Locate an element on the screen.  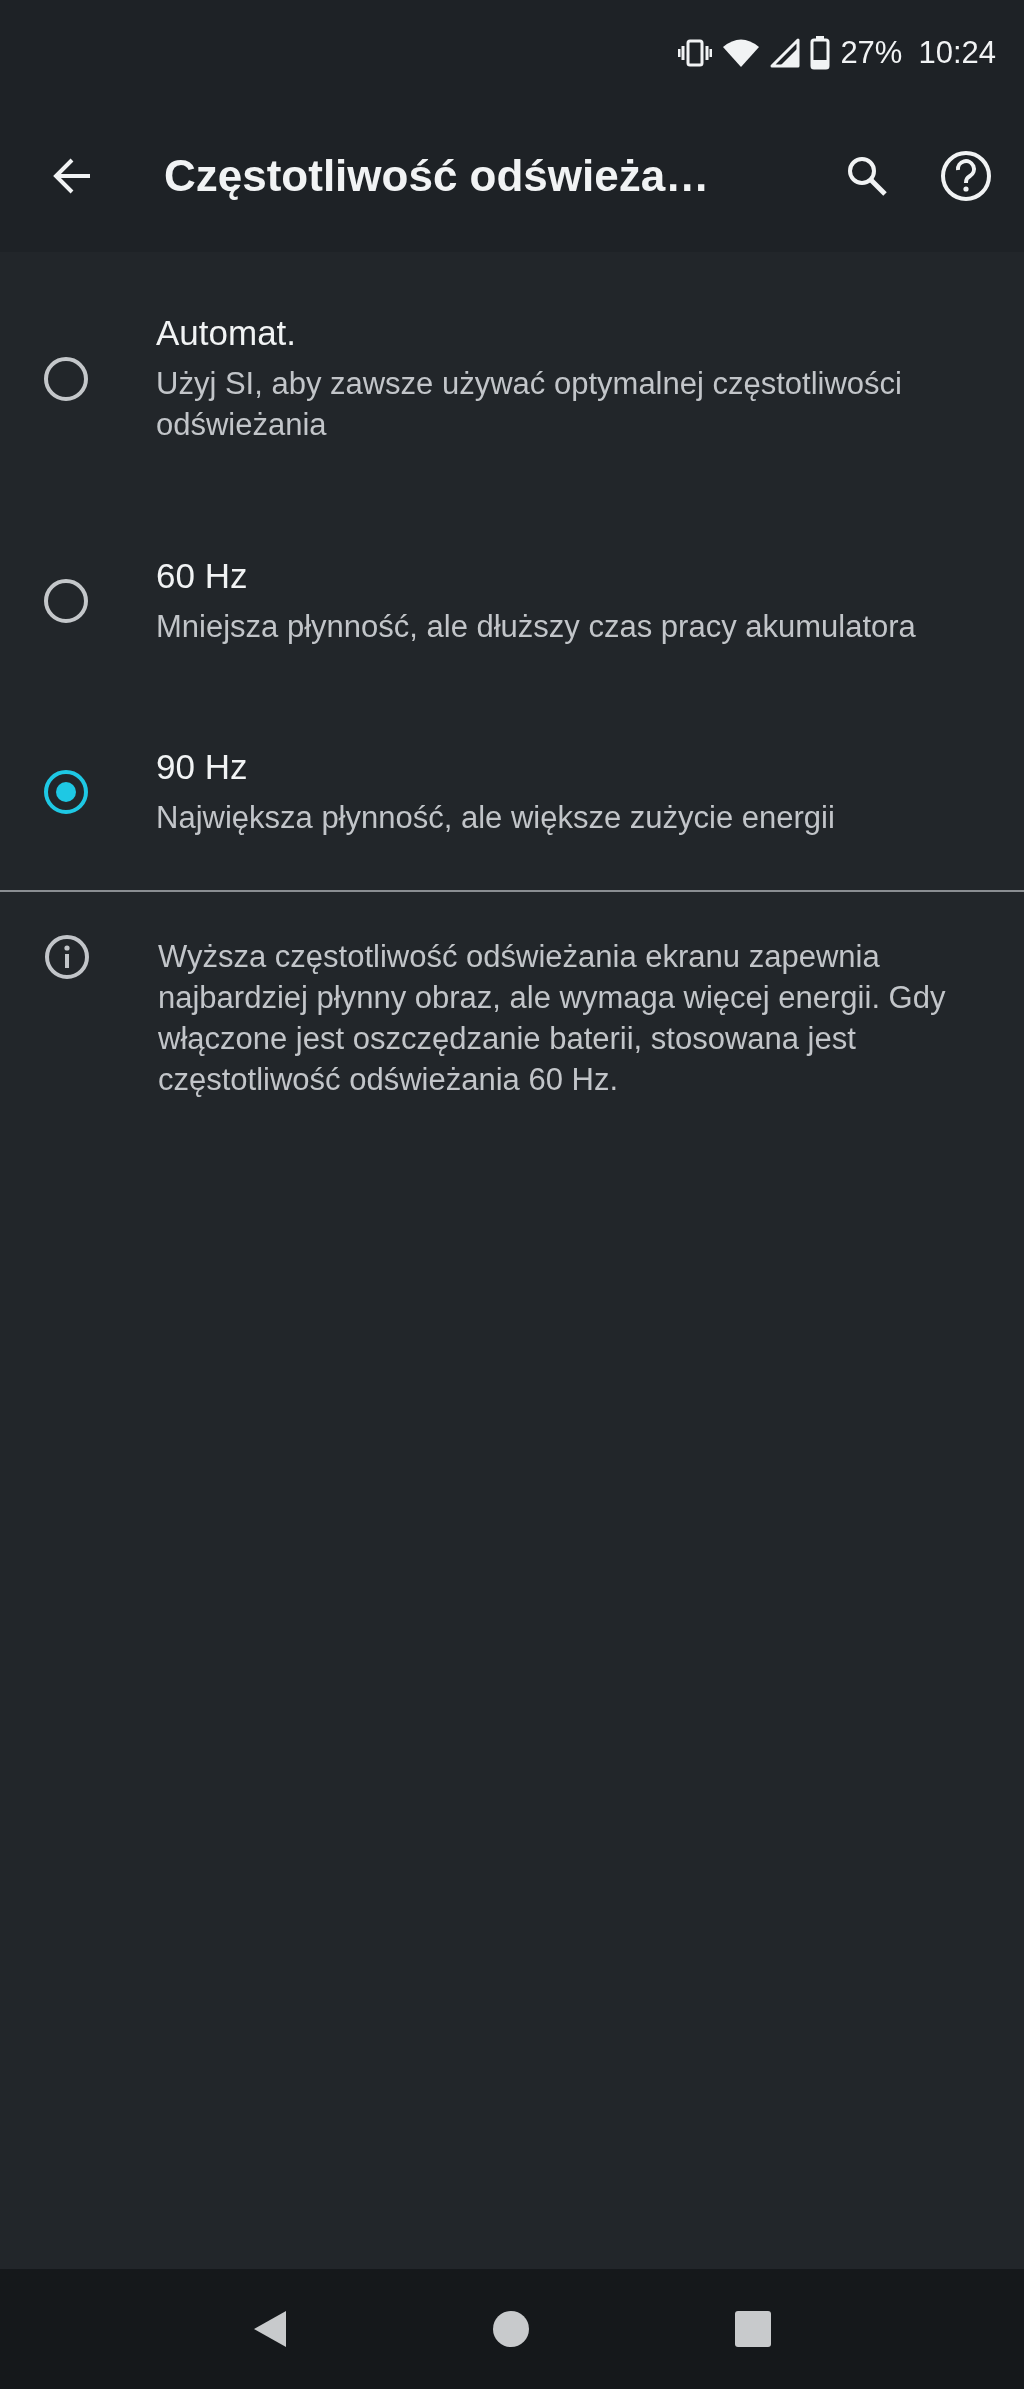
option-title: 60 Hz is located at coordinates (202, 575).